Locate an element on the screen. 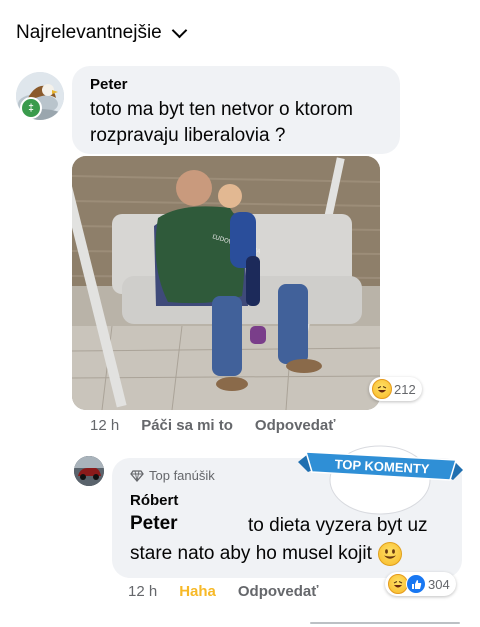 This screenshot has height=627, width=480. top-fan-badge: Top fanúšik is located at coordinates (172, 475).